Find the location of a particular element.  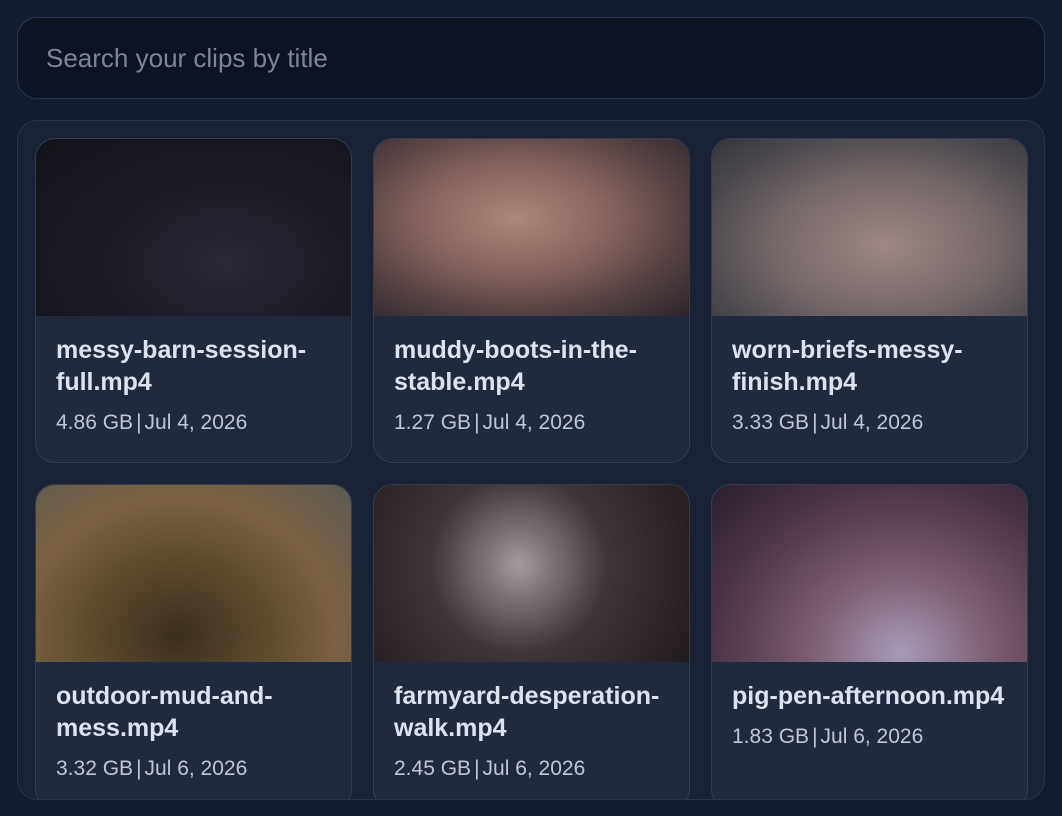

search-input is located at coordinates (545, 58).